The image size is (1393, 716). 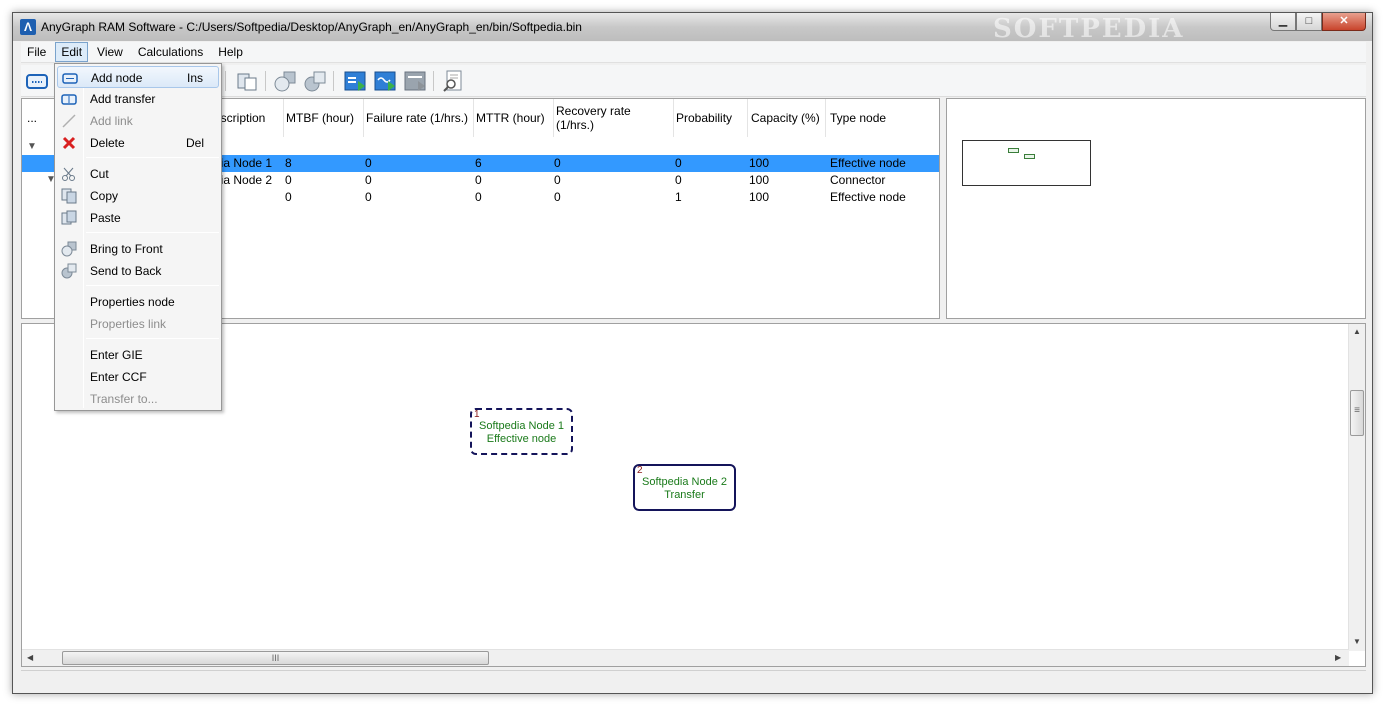 What do you see at coordinates (138, 99) in the screenshot?
I see `menu-item-add-transfer: Add transfer` at bounding box center [138, 99].